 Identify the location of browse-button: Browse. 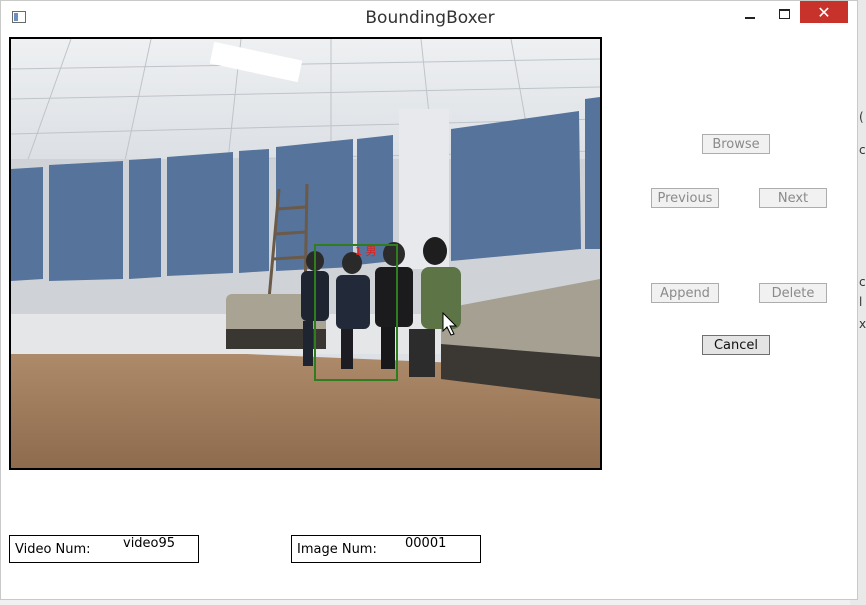
(736, 144).